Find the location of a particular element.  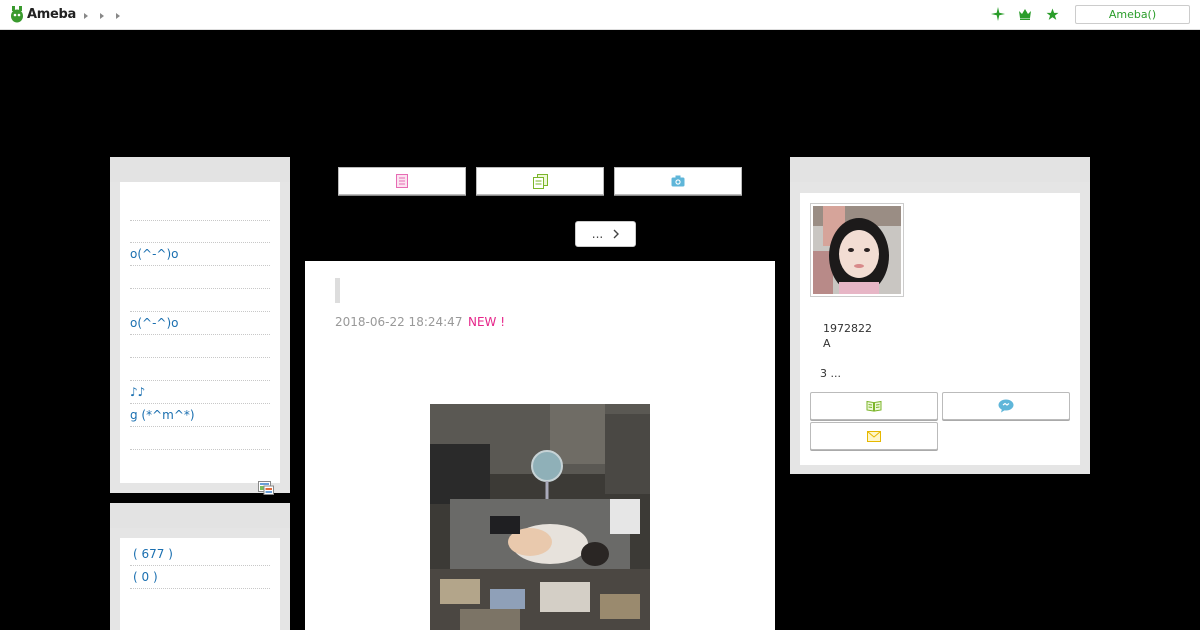

sidebar-links-box: o(^-^)o o(^-^)o ♪♪ g (*^m^*) is located at coordinates (200, 326).